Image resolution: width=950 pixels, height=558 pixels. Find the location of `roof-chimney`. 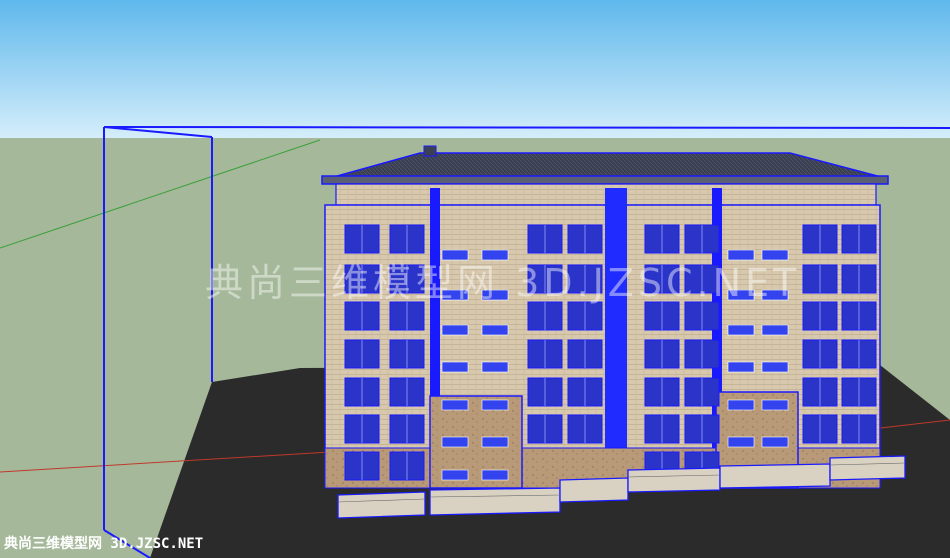

roof-chimney is located at coordinates (430, 151).